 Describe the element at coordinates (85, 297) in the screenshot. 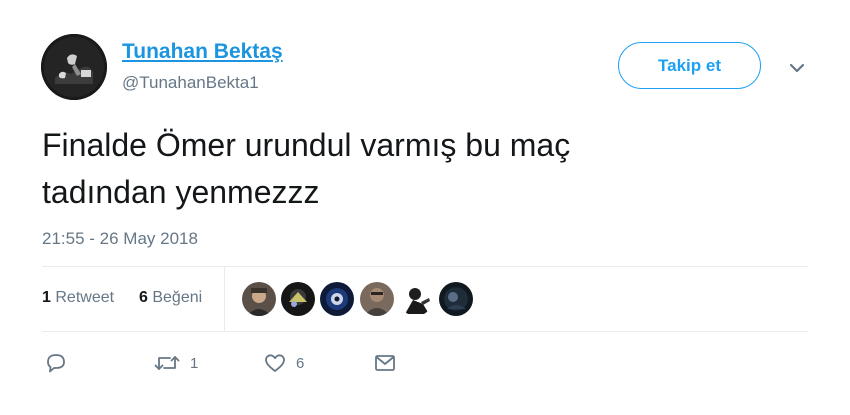

I see `retweet-stat-label: Retweet` at that location.